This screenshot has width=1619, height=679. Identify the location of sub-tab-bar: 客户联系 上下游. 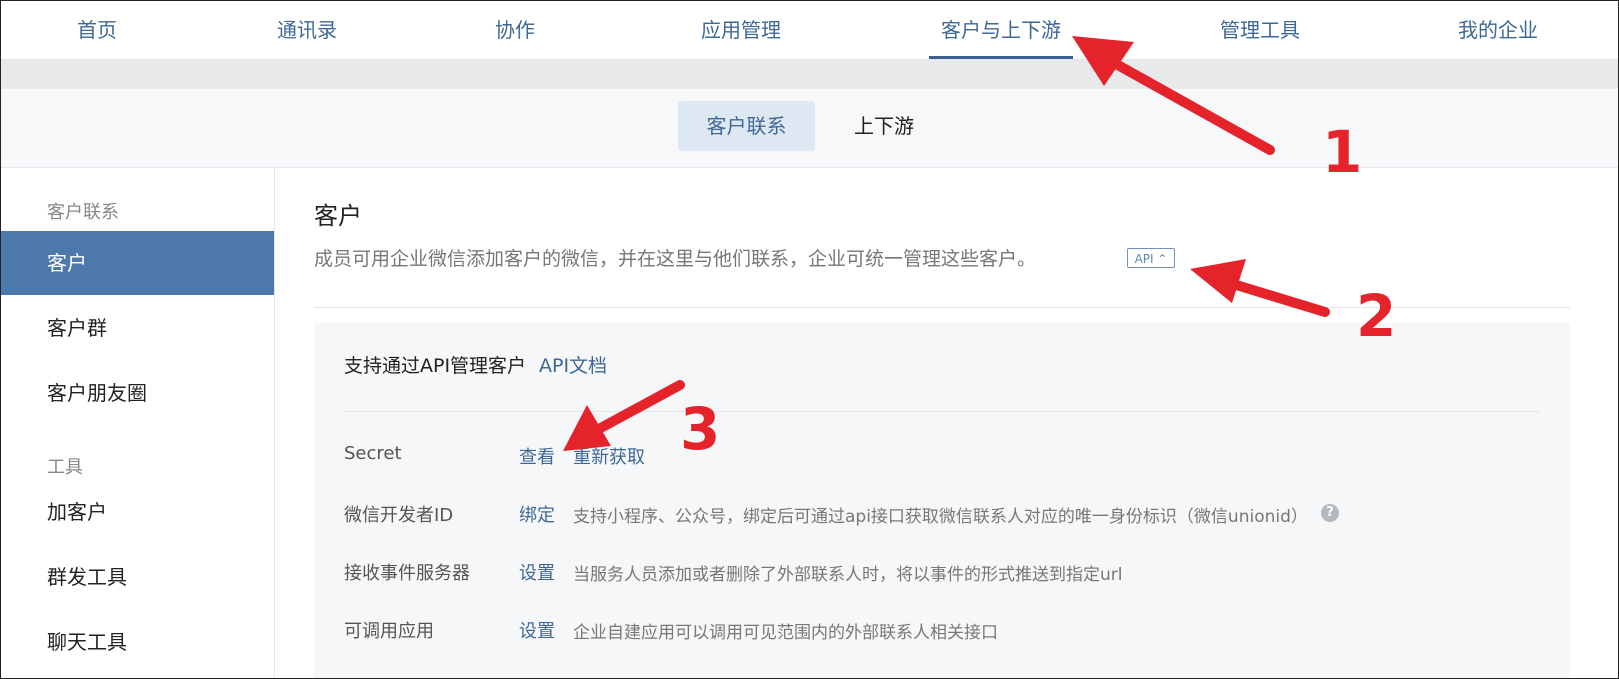
(809, 128).